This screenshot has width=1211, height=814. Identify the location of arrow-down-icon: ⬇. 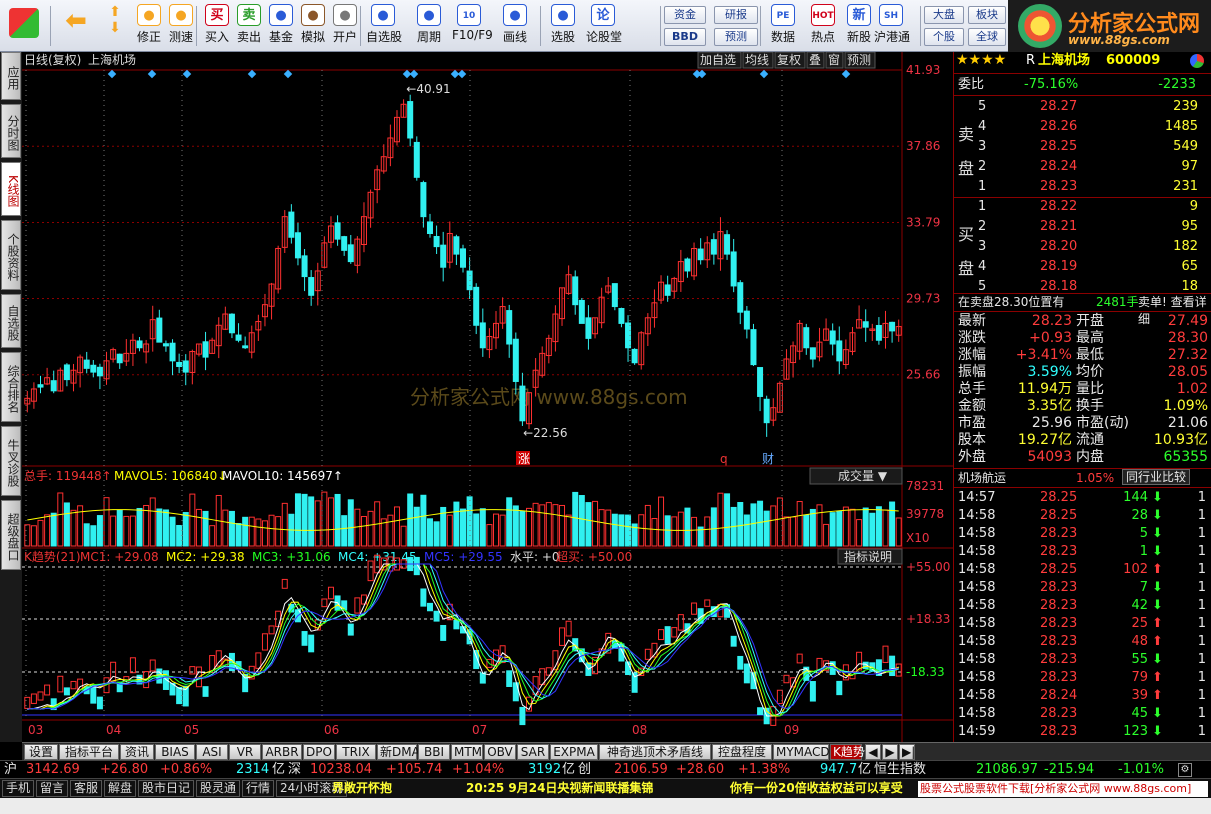
(1157, 713).